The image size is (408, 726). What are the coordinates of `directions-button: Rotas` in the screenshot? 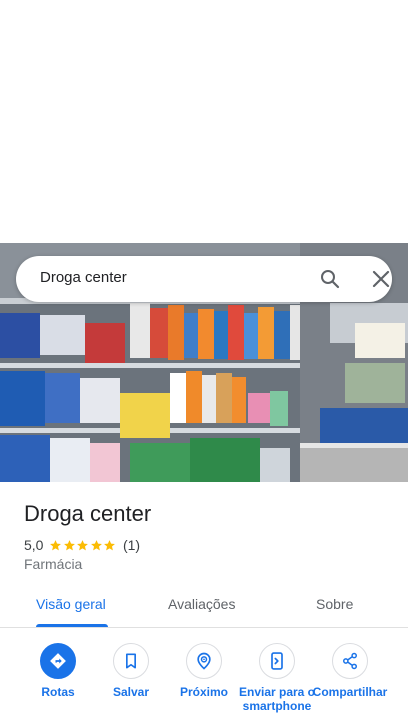 It's located at (58, 671).